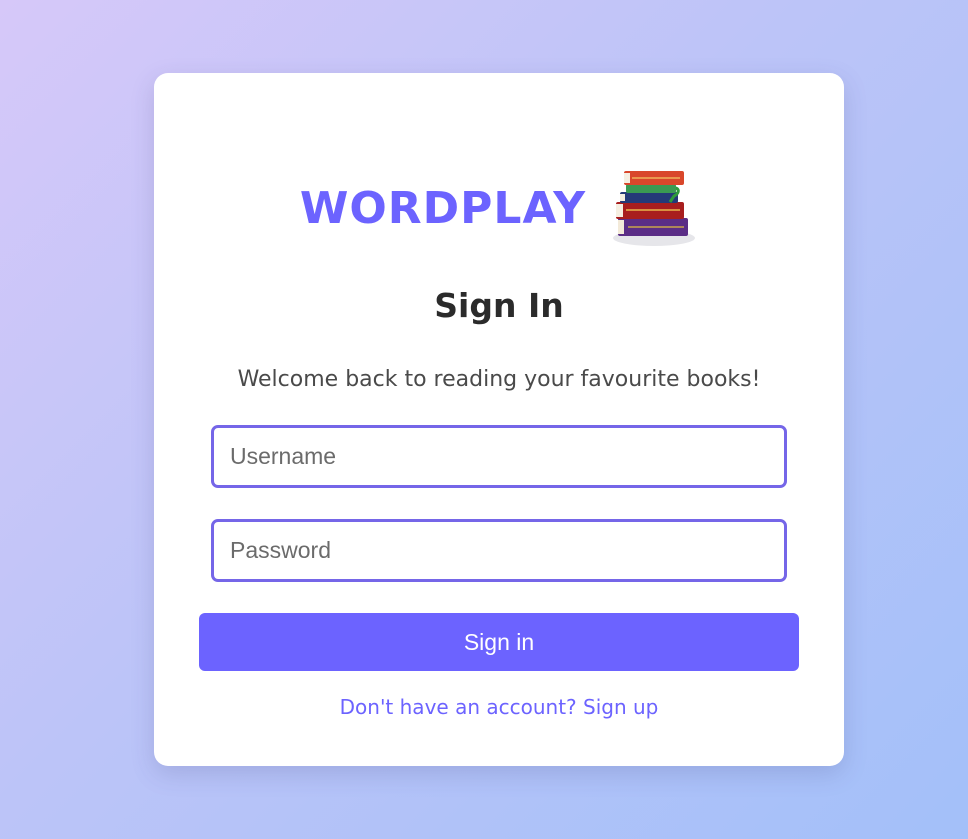 The width and height of the screenshot is (968, 839). What do you see at coordinates (443, 208) in the screenshot?
I see `brand-name: WORDPLAY` at bounding box center [443, 208].